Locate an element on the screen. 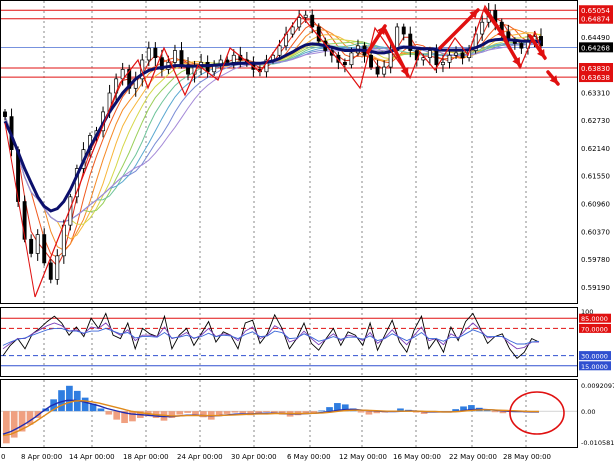 The height and width of the screenshot is (465, 614). oscillator-axis: 85.0000 70.0000 30.0000 15.0000 100 is located at coordinates (595, 339).